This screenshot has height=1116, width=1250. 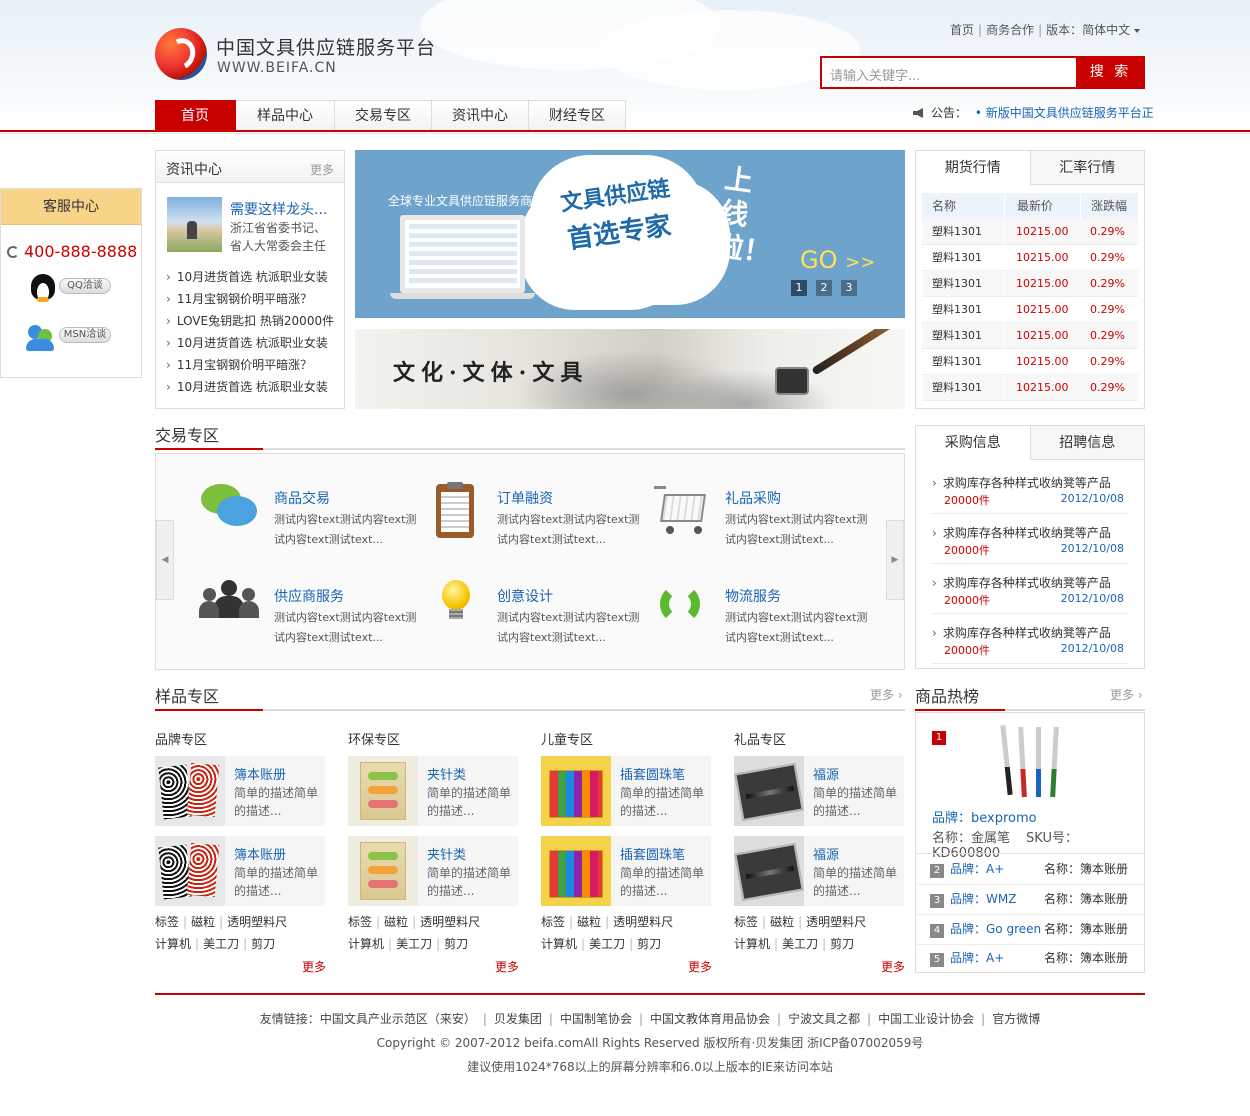 What do you see at coordinates (984, 816) in the screenshot?
I see `hot-top-brand: 品牌：bexpromo` at bounding box center [984, 816].